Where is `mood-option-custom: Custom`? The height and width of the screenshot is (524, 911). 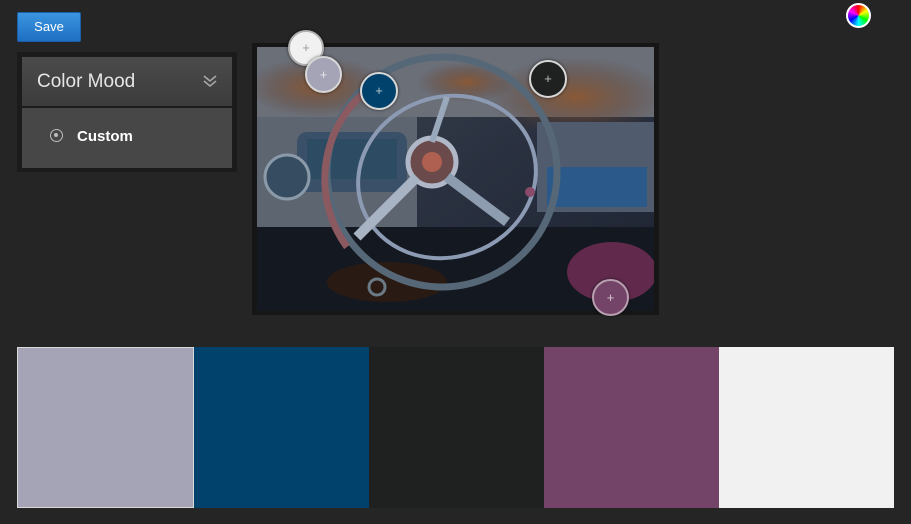 mood-option-custom: Custom is located at coordinates (127, 138).